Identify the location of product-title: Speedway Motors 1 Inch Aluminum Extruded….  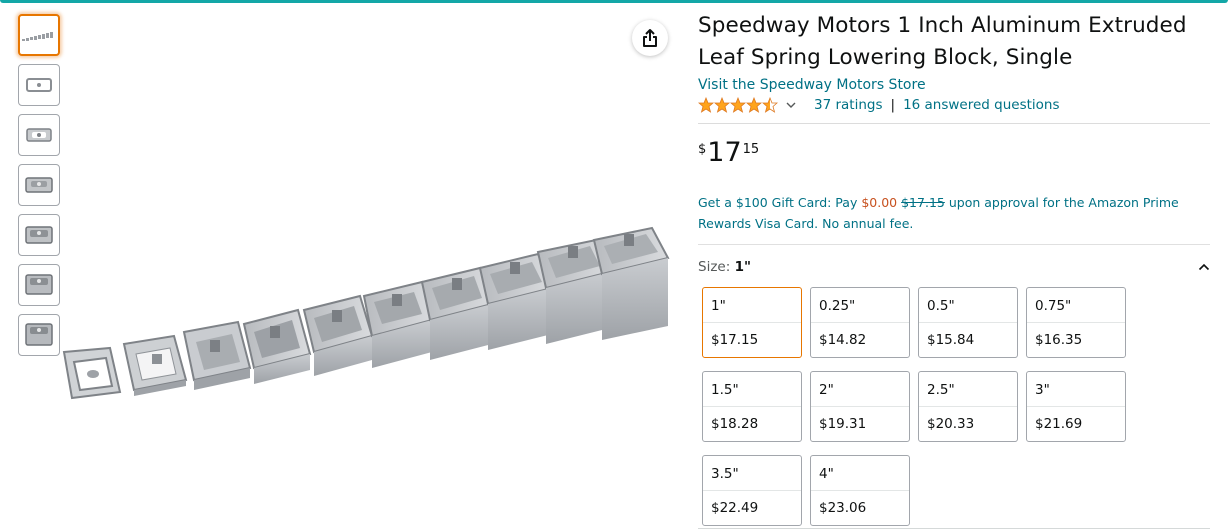
(942, 41).